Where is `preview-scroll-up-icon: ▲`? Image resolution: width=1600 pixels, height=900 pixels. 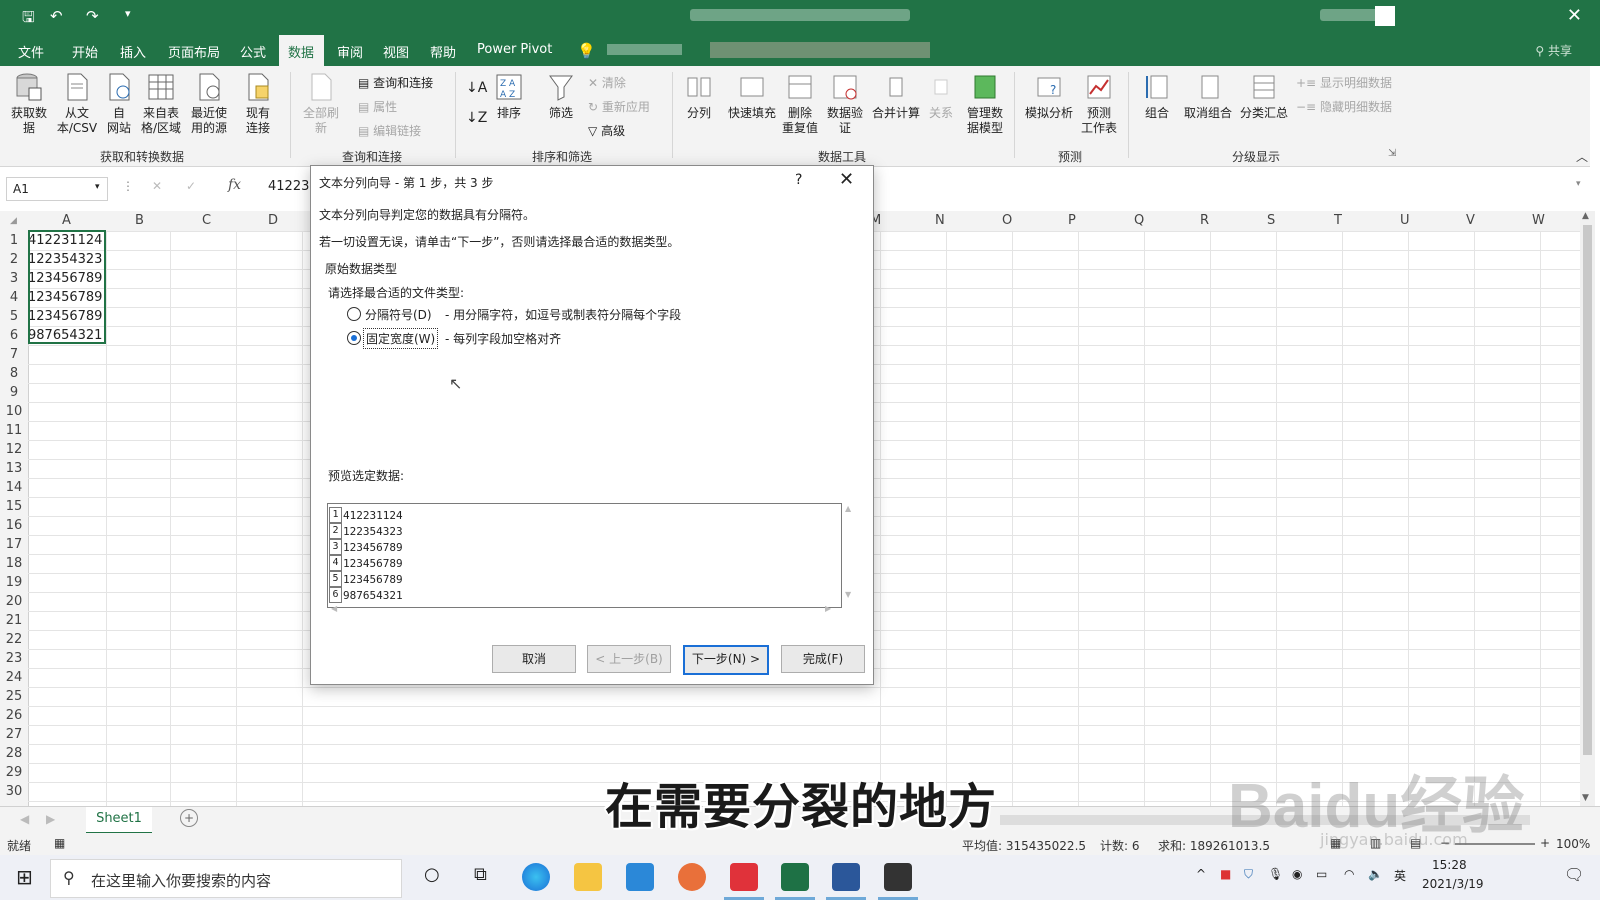
preview-scroll-up-icon: ▲ is located at coordinates (848, 508).